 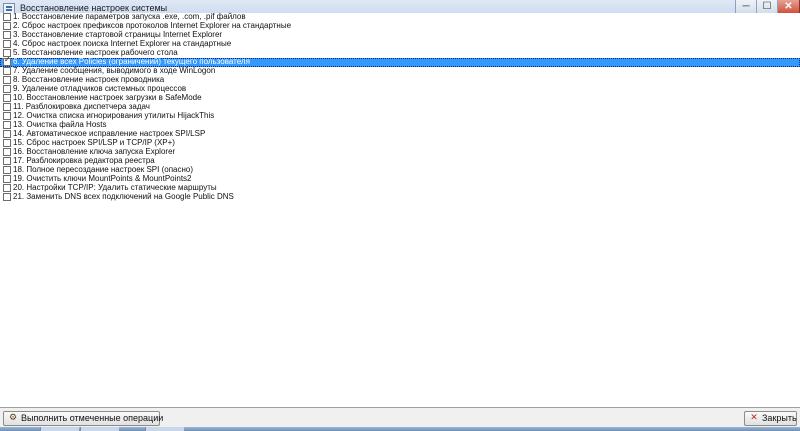 I want to click on run-selected-operations-button: ⚙ Выполнить отмеченные операции, so click(x=83, y=418).